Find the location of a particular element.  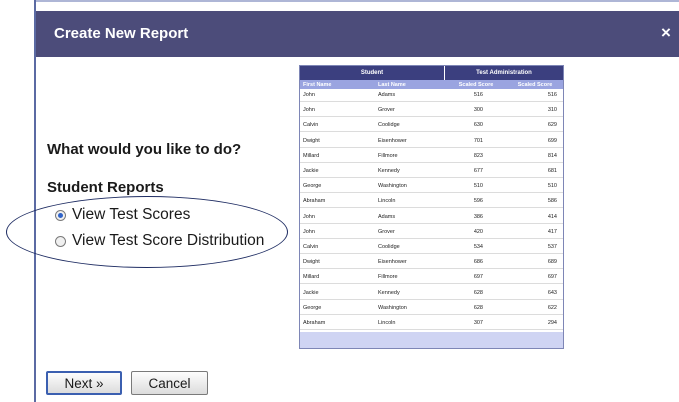

table-cell: 630 is located at coordinates (478, 125).